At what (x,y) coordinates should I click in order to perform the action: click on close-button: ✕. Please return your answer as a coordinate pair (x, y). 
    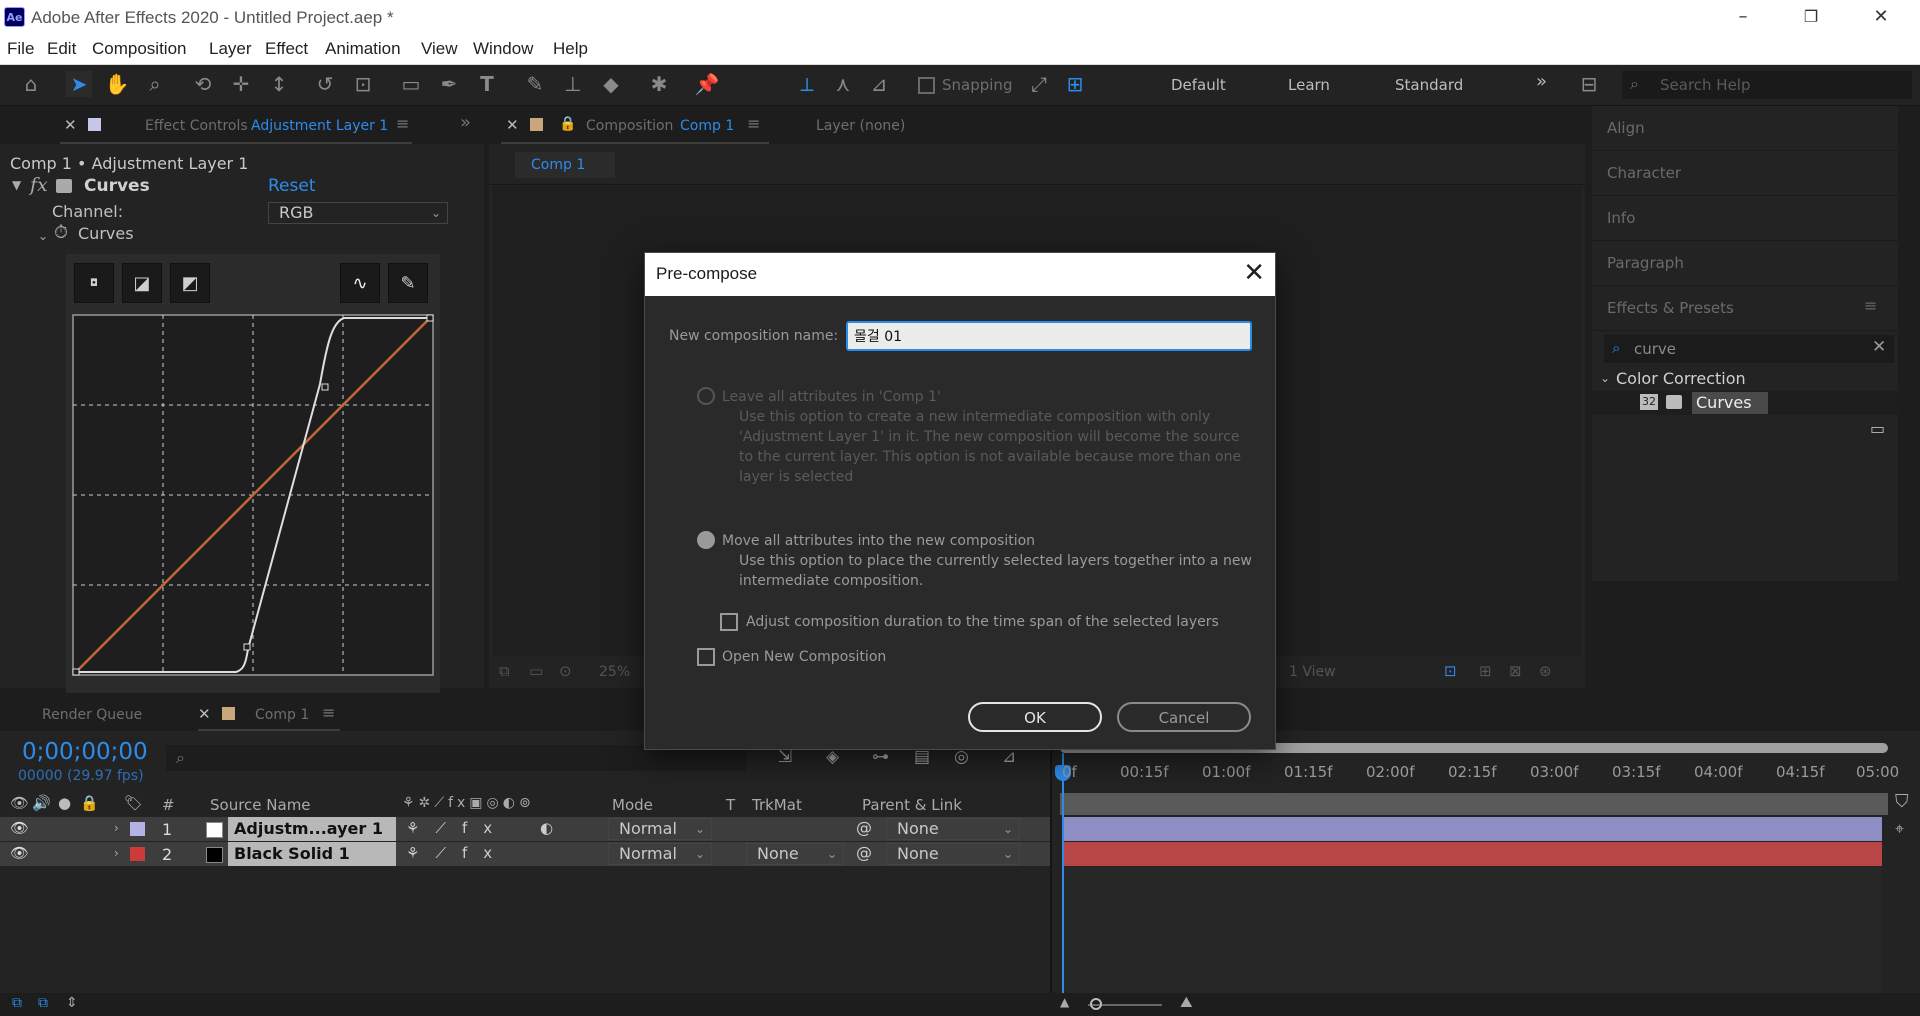
    Looking at the image, I should click on (1881, 17).